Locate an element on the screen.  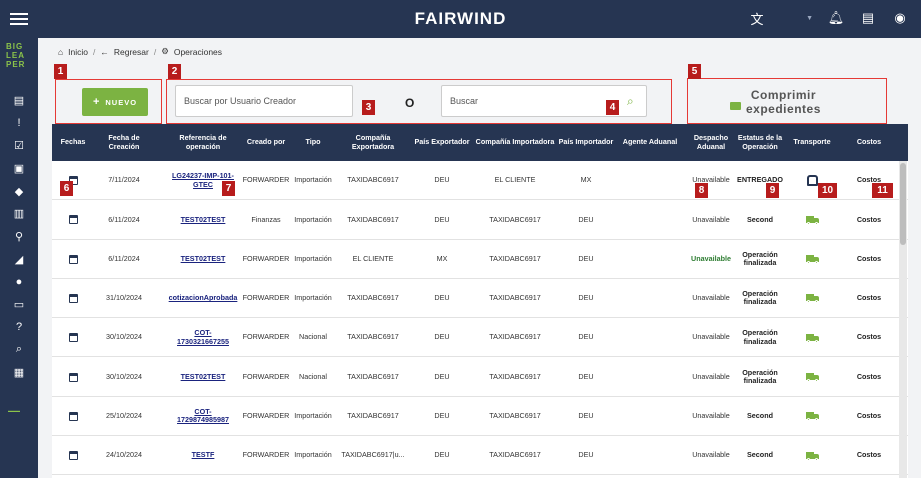
language-select: 文 ▼ is located at coordinates (780, 18).